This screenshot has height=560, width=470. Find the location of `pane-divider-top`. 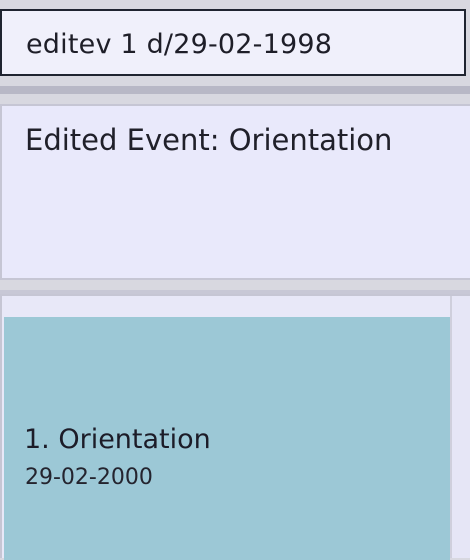

pane-divider-top is located at coordinates (235, 90).